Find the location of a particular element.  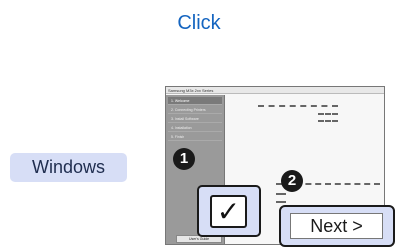

os-badge: Windows is located at coordinates (68, 167).